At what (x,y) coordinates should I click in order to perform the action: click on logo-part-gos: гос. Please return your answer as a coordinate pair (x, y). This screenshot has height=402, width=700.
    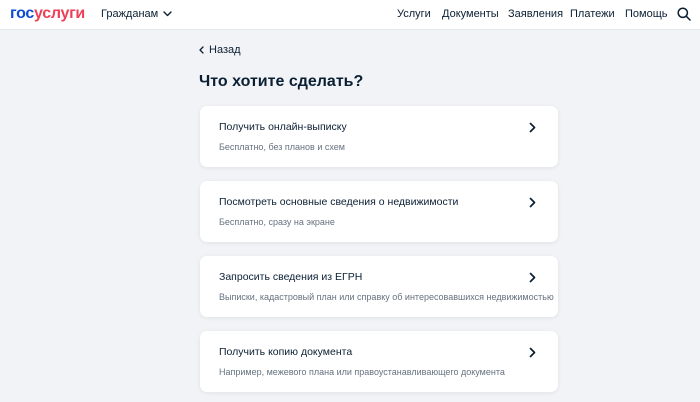
    Looking at the image, I should click on (22, 13).